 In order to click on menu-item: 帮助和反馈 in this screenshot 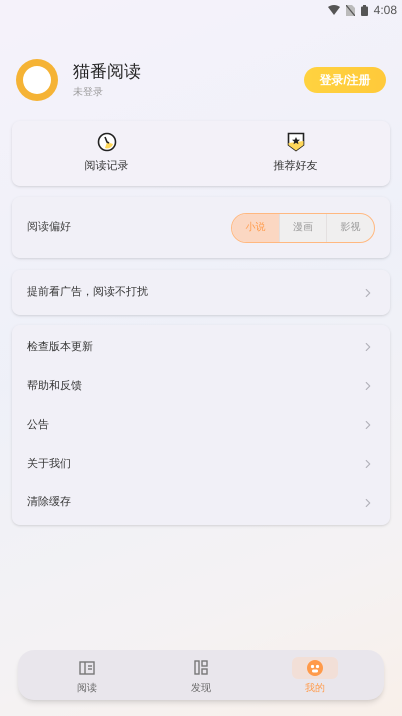, I will do `click(201, 386)`.